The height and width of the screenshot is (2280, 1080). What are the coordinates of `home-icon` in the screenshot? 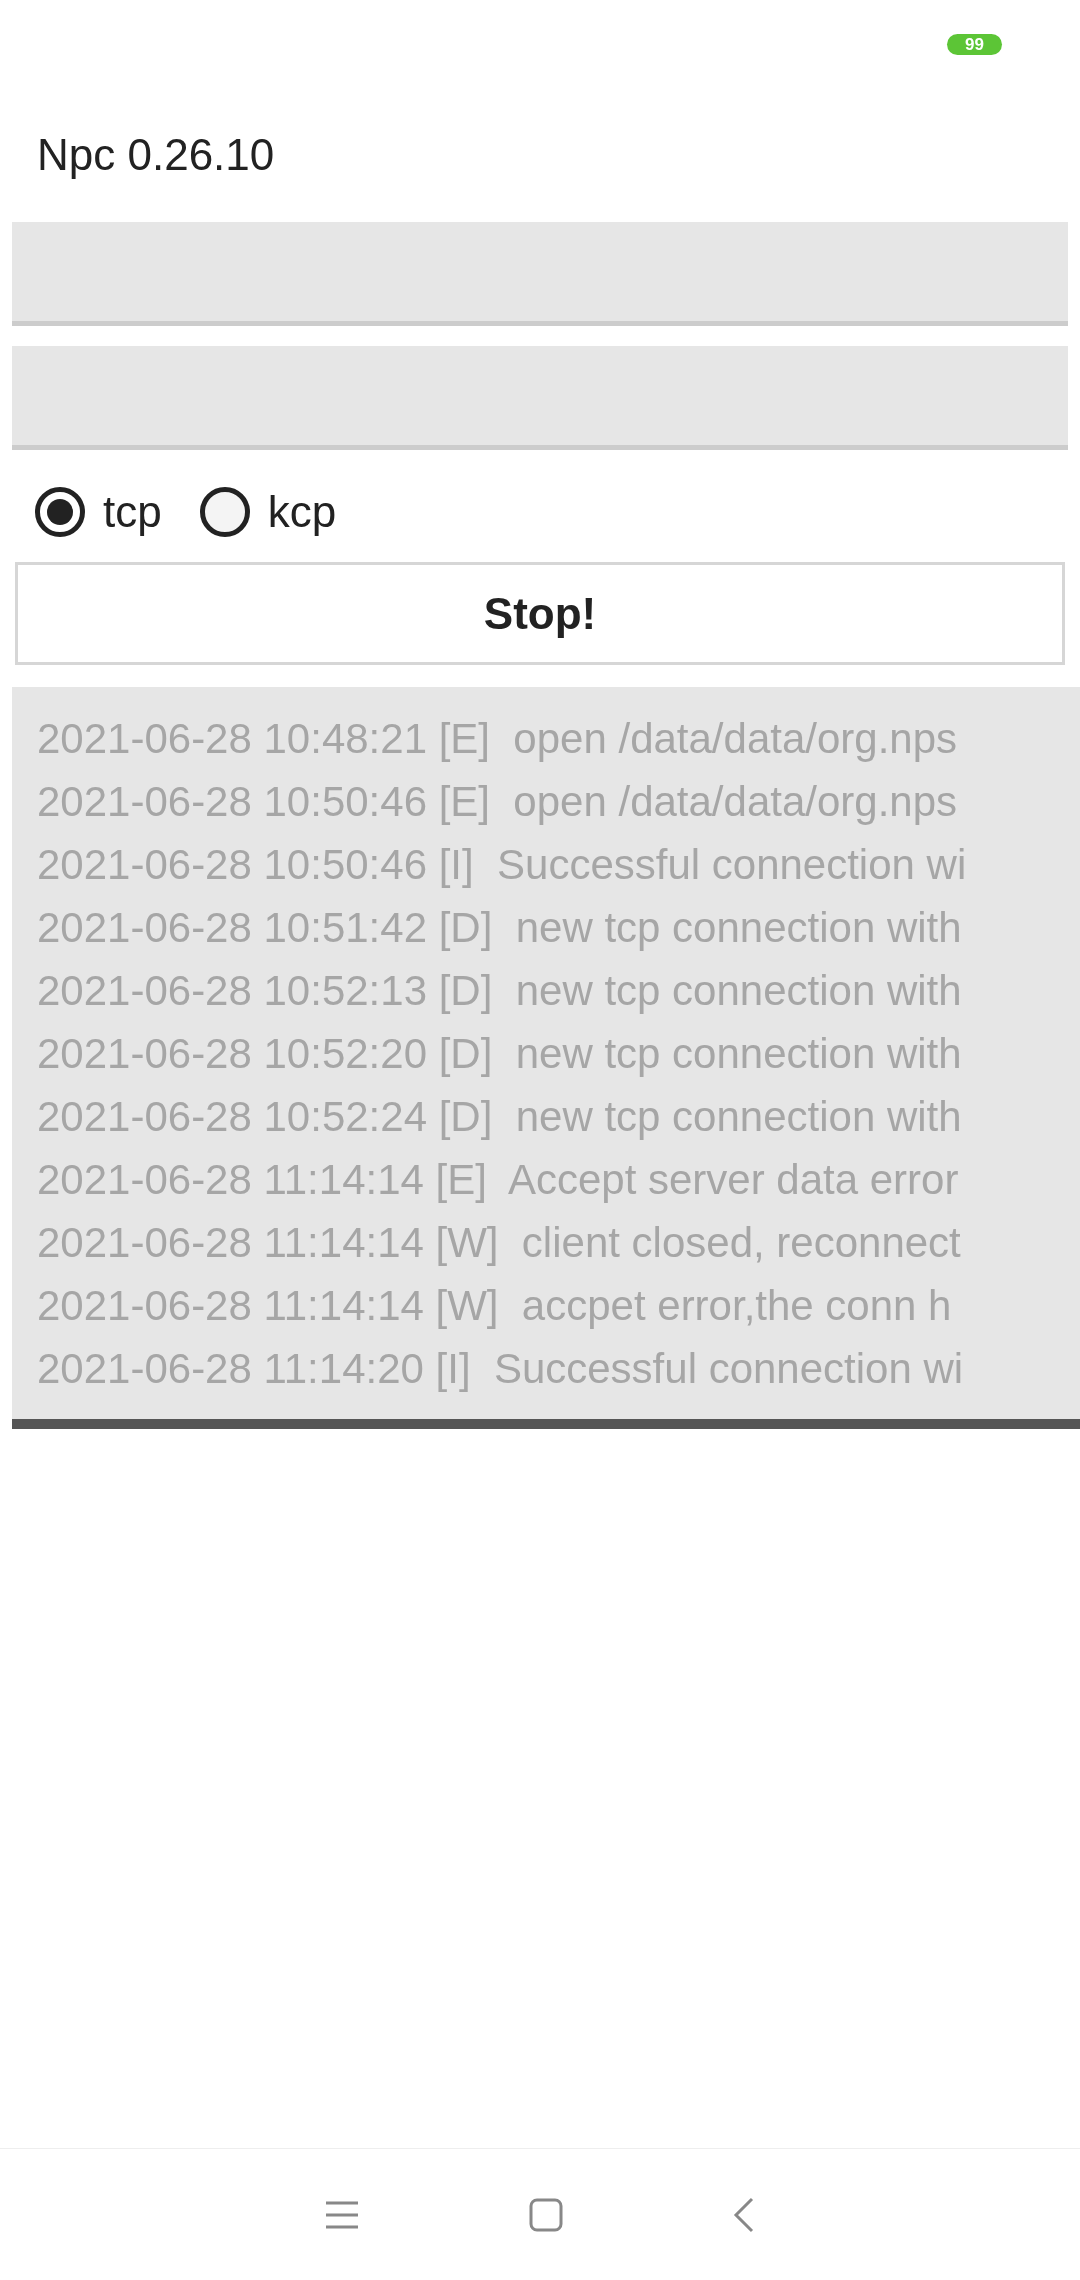 It's located at (546, 2214).